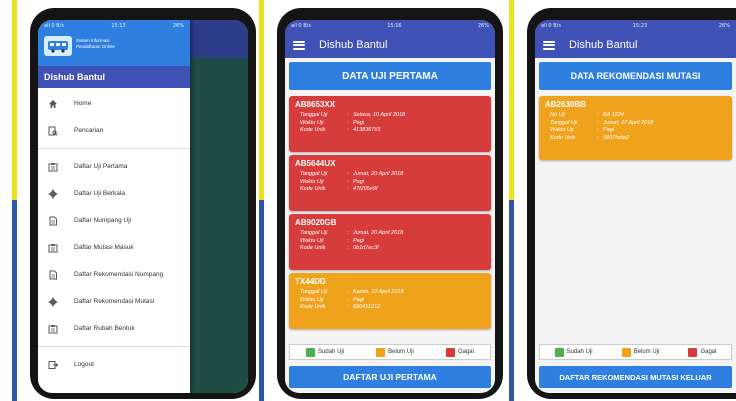 The image size is (736, 401). Describe the element at coordinates (693, 352) in the screenshot. I see `legend-swatch-red` at that location.